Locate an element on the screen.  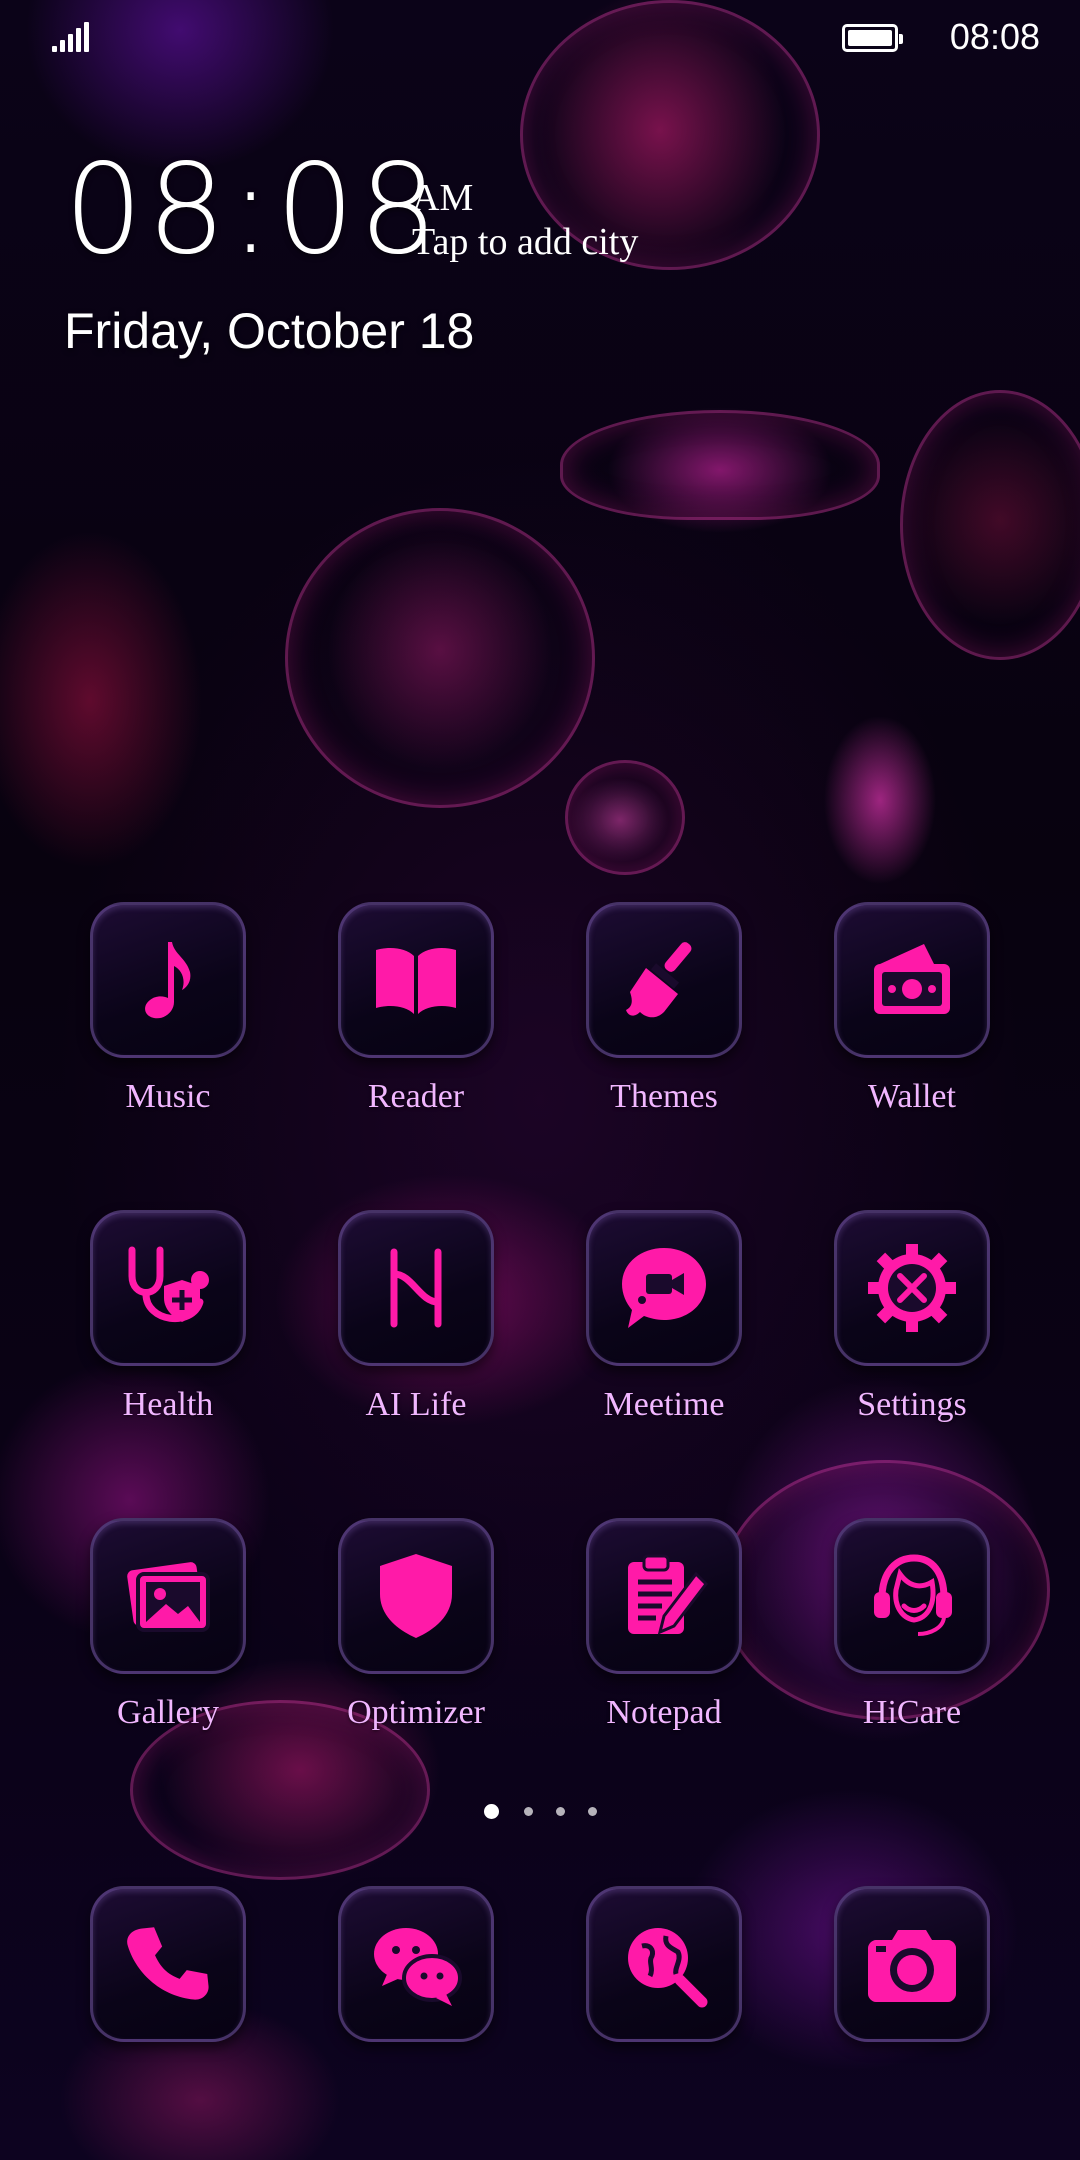
stethoscope-icon is located at coordinates (168, 1284).